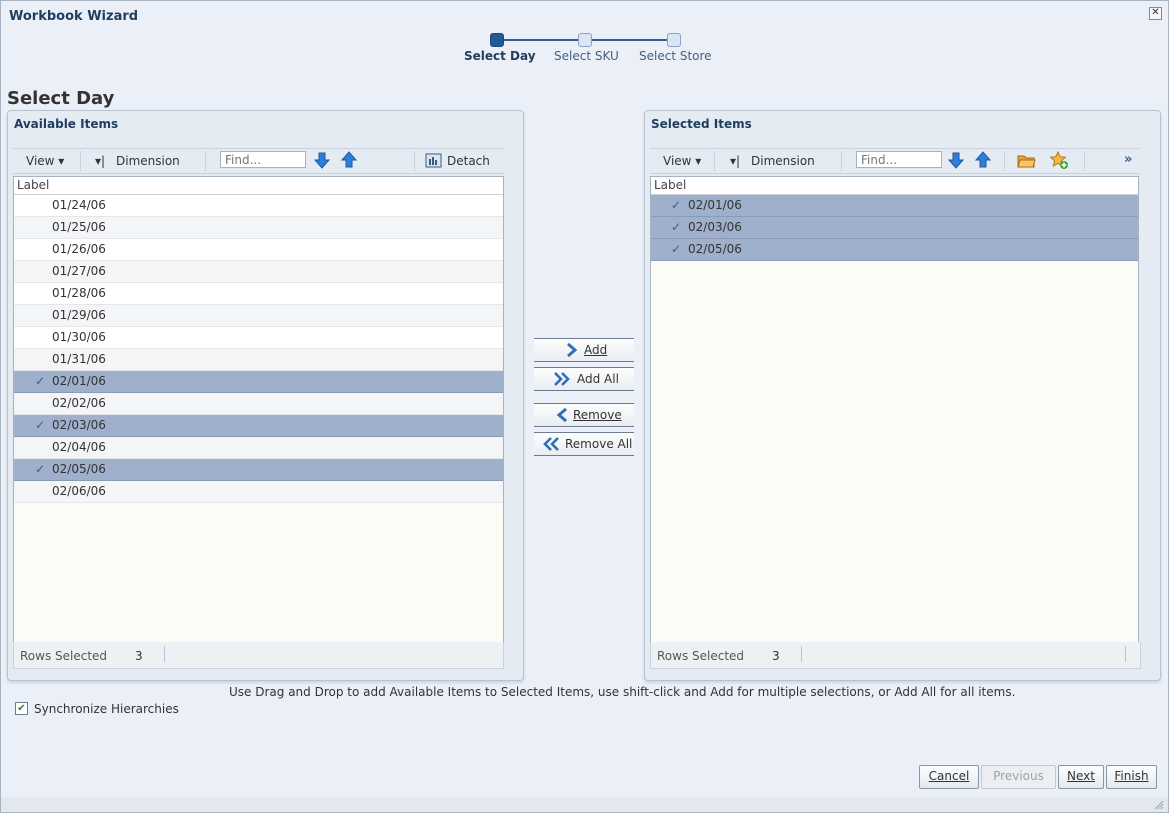  I want to click on table-row: 01/26/06, so click(258, 250).